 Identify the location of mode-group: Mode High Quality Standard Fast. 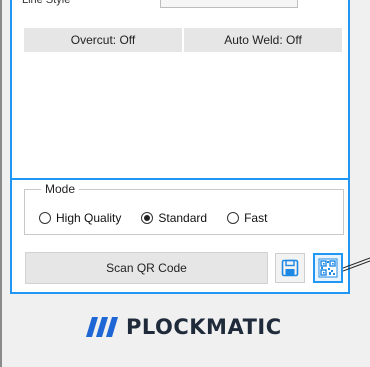
(184, 208).